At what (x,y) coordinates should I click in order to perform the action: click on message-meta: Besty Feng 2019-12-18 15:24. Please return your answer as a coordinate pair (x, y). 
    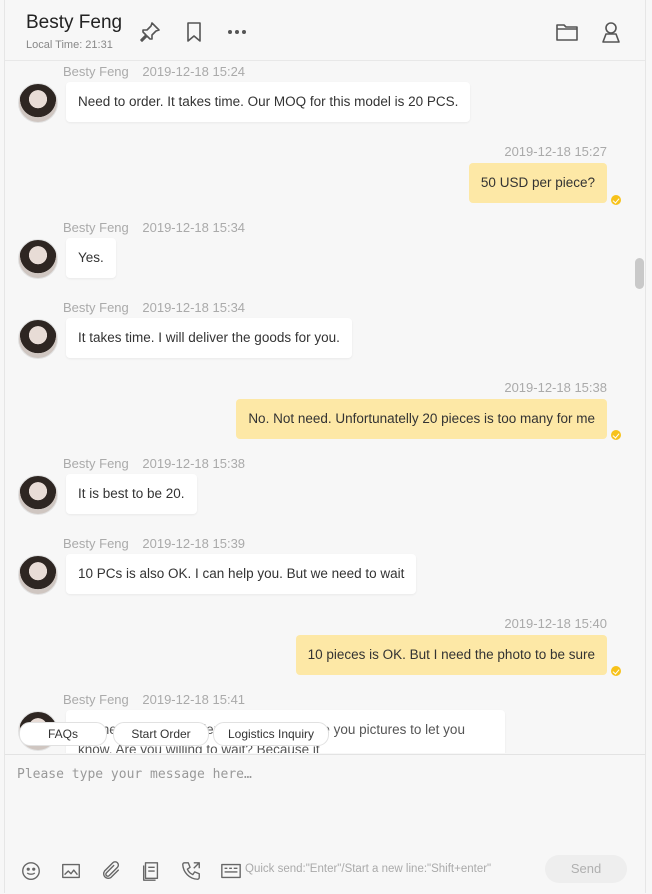
    Looking at the image, I should click on (154, 71).